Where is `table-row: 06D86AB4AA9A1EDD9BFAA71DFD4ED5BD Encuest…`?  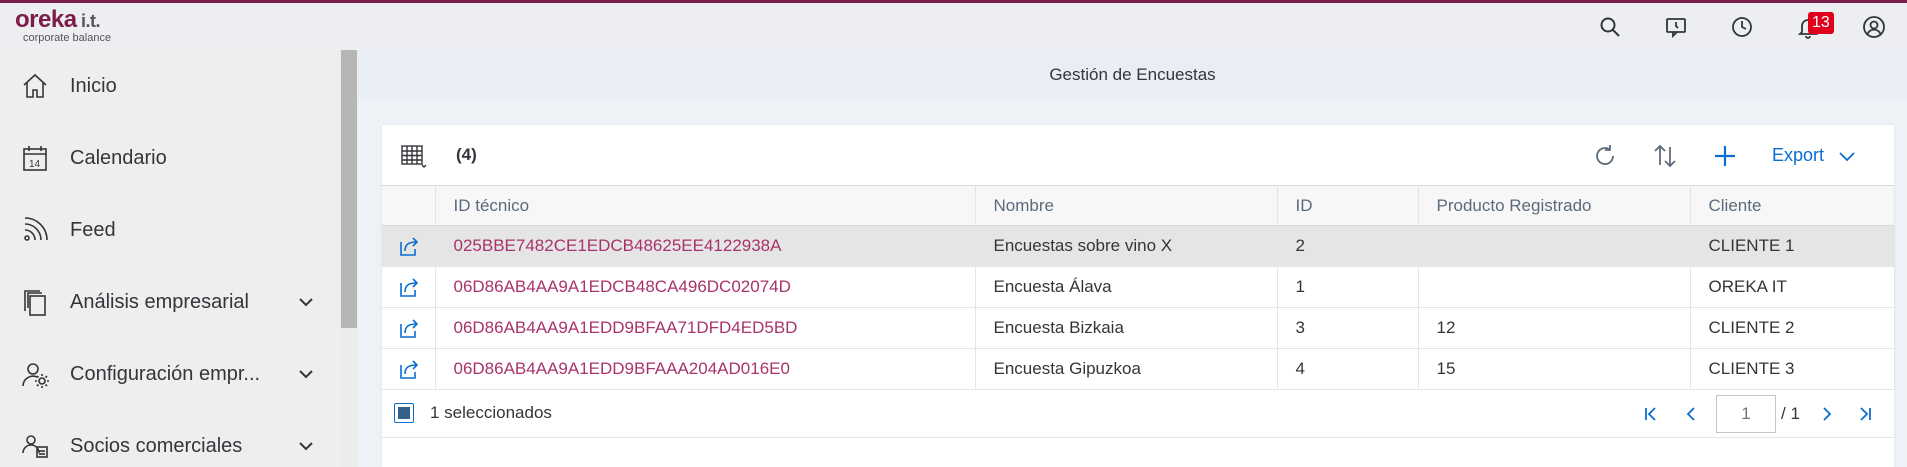 table-row: 06D86AB4AA9A1EDD9BFAA71DFD4ED5BD Encuest… is located at coordinates (1138, 328).